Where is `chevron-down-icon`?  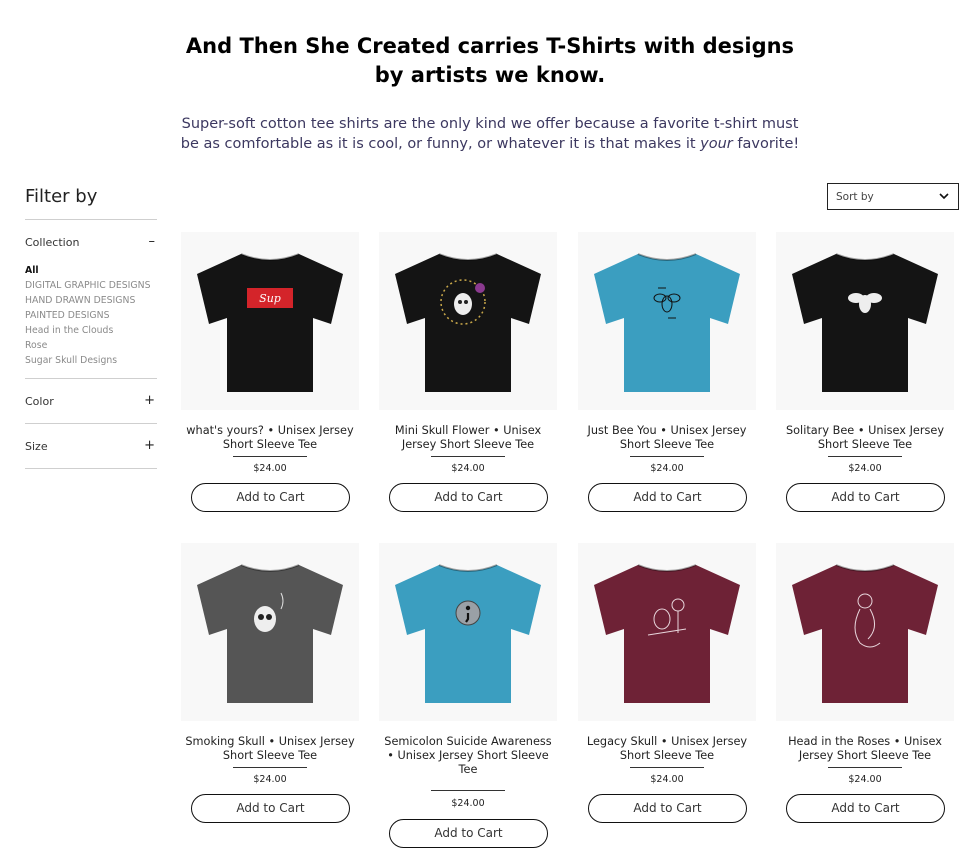 chevron-down-icon is located at coordinates (944, 196).